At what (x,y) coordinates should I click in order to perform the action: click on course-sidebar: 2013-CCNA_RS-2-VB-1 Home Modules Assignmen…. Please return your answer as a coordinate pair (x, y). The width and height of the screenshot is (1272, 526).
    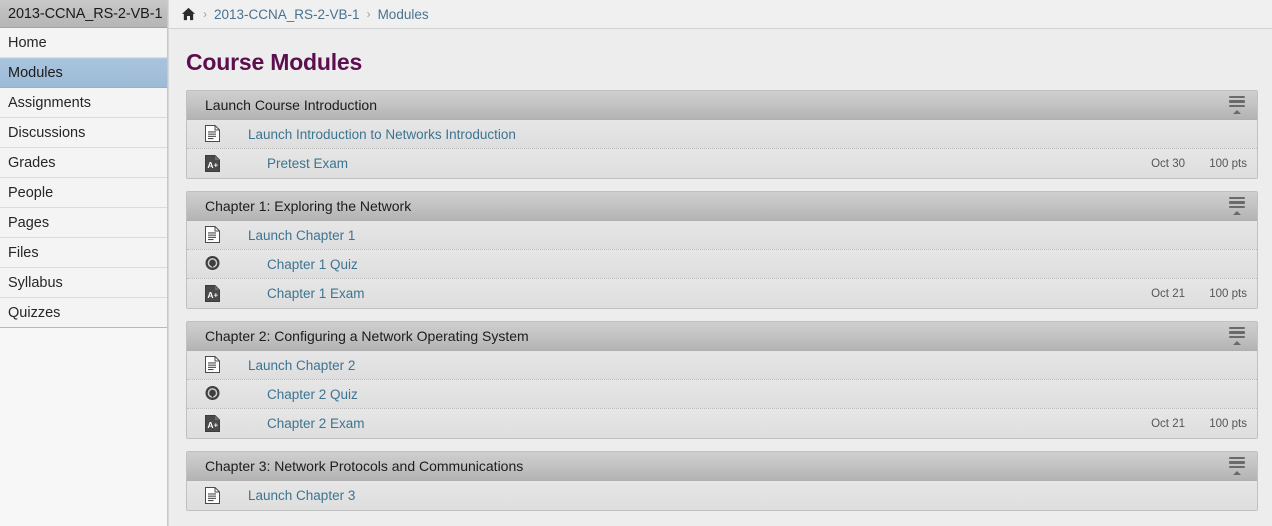
    Looking at the image, I should click on (84, 263).